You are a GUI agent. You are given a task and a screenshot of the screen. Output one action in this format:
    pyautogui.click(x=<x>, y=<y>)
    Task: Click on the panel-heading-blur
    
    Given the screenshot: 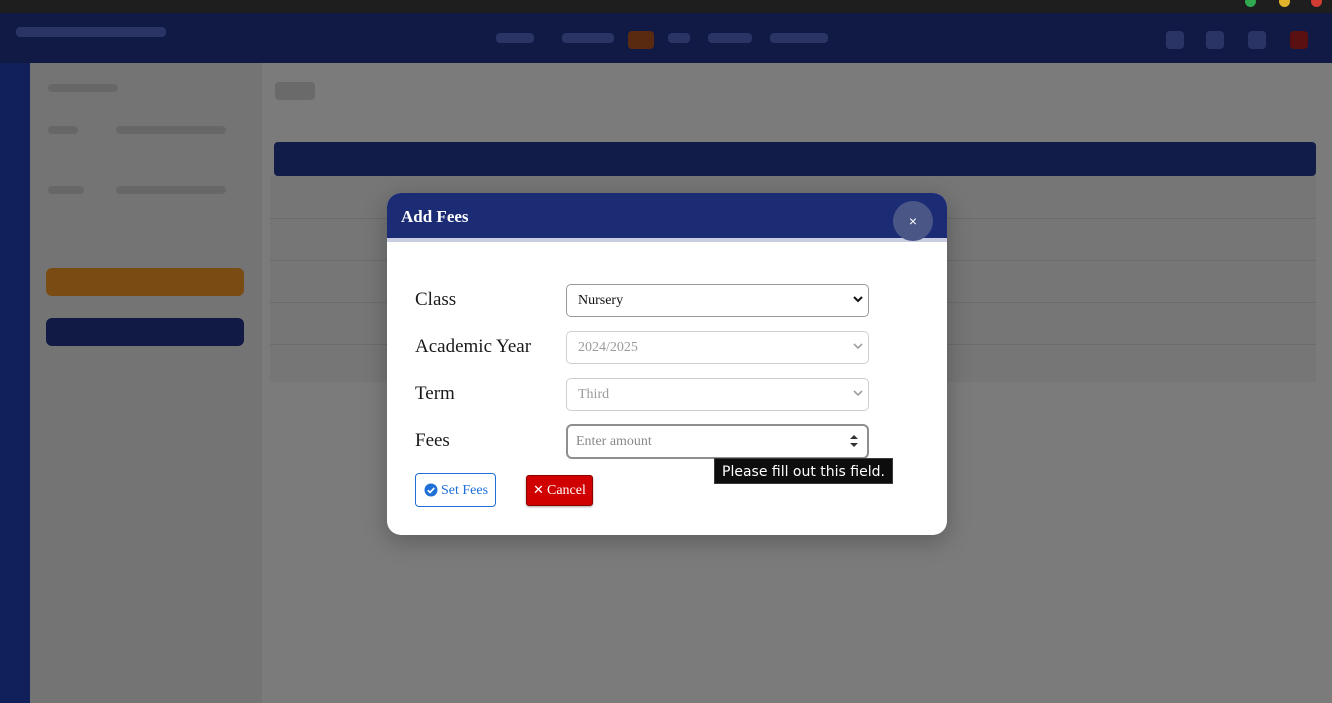 What is the action you would take?
    pyautogui.click(x=83, y=88)
    